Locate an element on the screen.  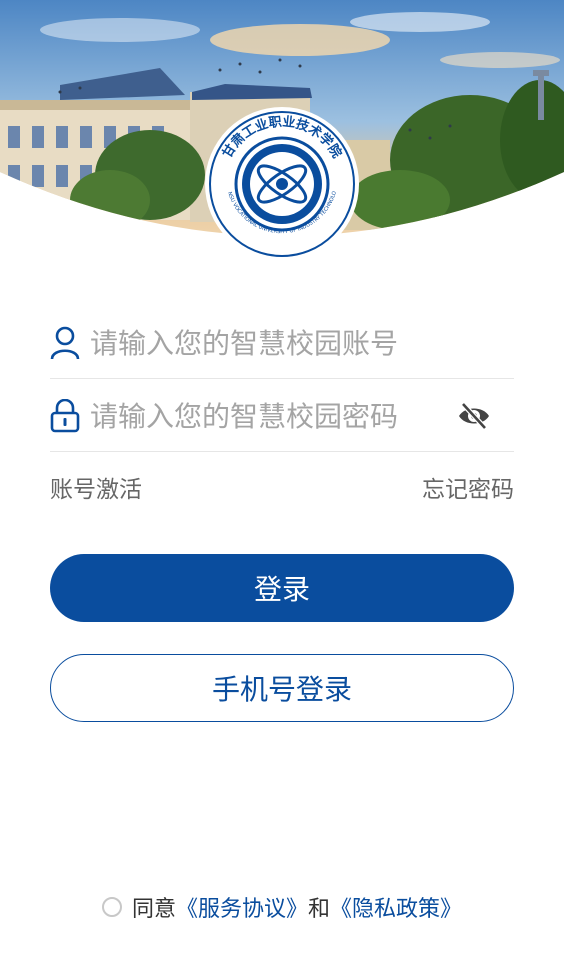
forgot-password-link: 忘记密码 is located at coordinates (468, 487).